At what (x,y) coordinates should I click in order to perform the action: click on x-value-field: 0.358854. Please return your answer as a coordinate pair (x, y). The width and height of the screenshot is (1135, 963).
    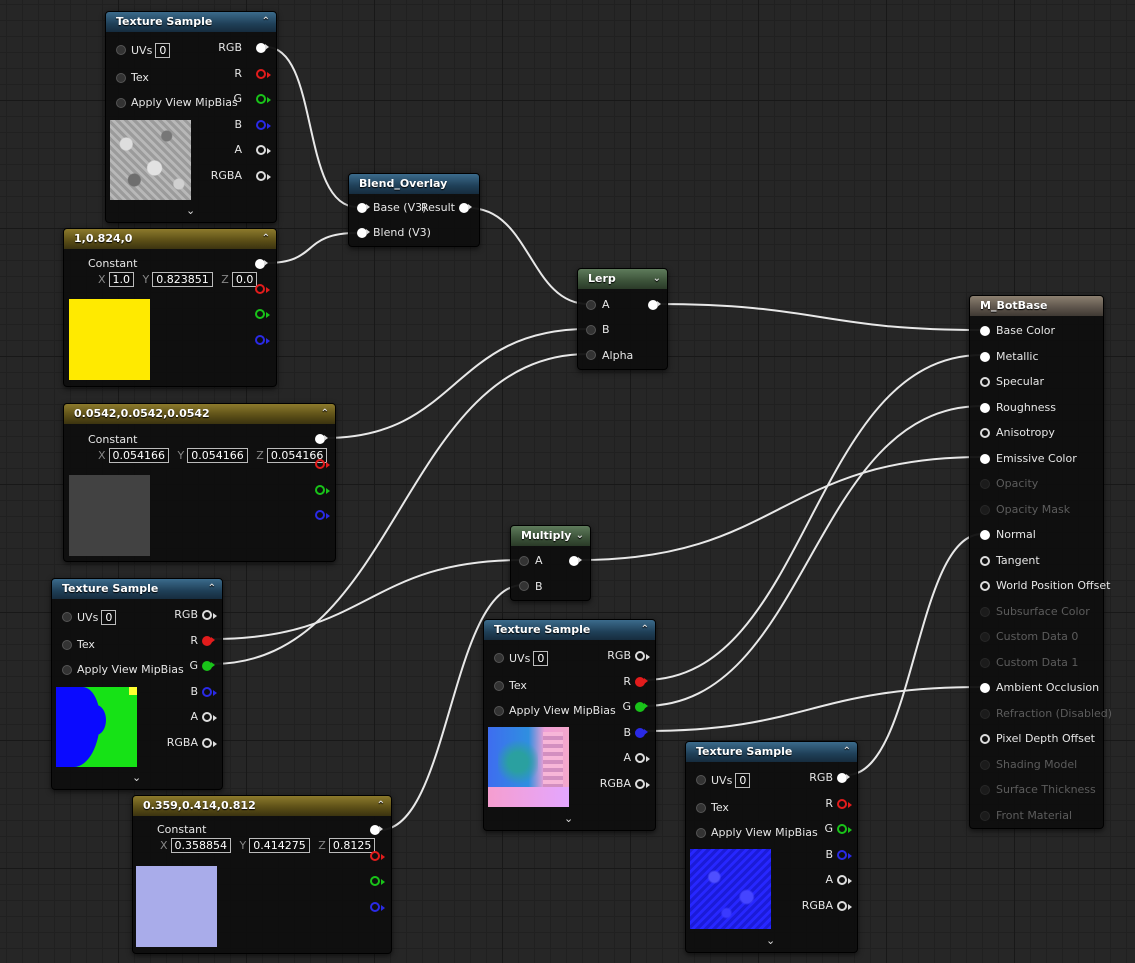
    Looking at the image, I should click on (201, 845).